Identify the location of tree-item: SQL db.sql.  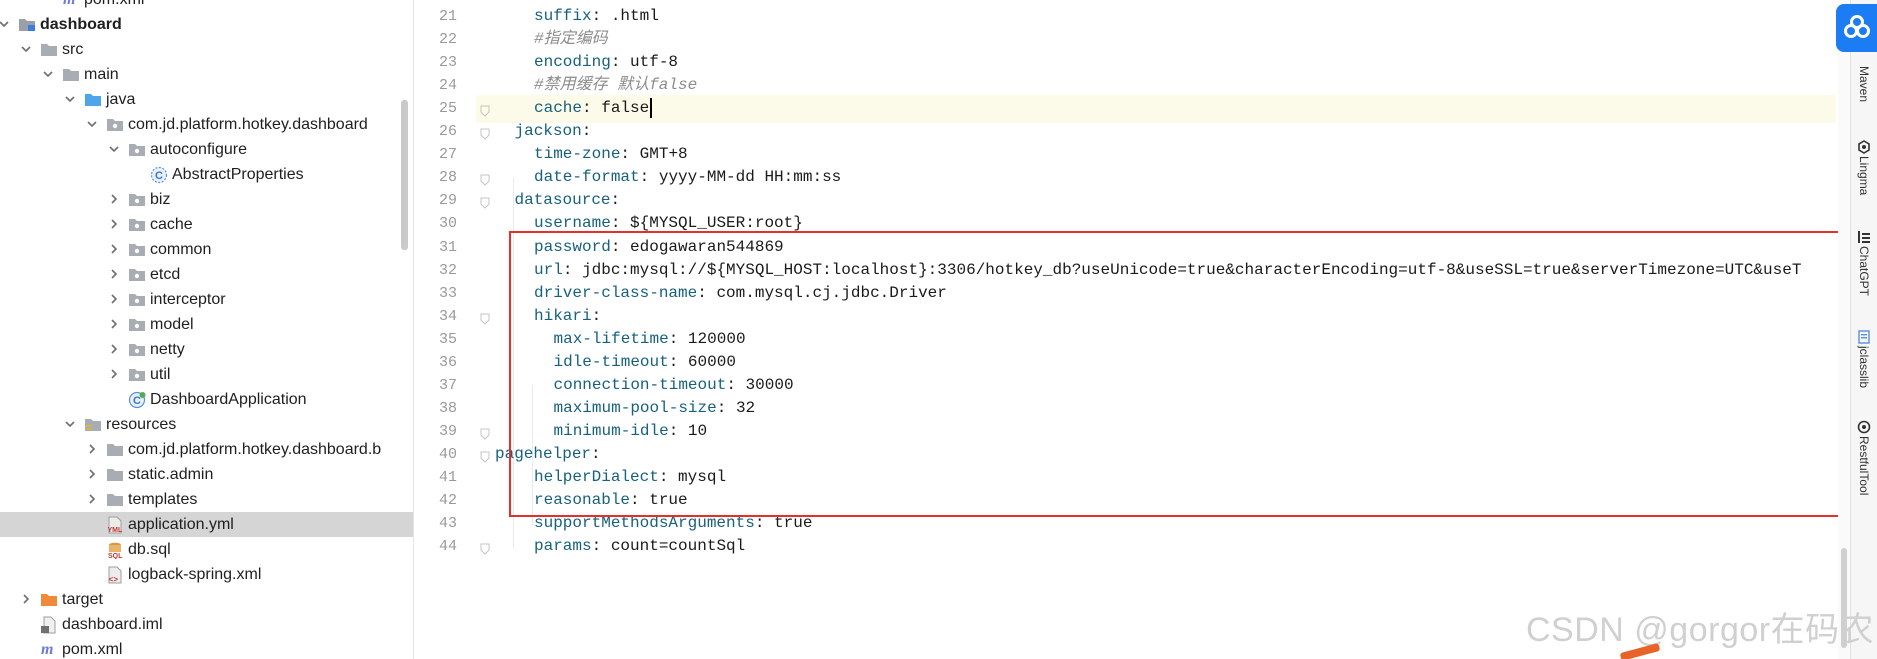
(206, 549).